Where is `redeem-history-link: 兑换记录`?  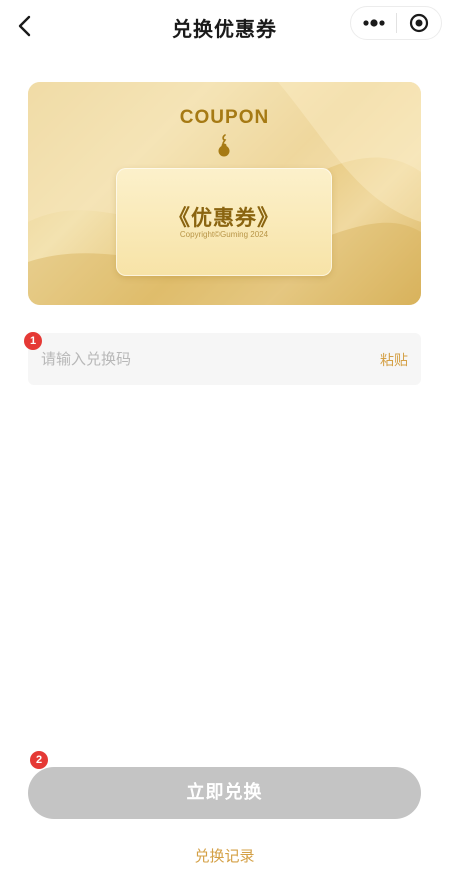 redeem-history-link: 兑换记录 is located at coordinates (224, 855).